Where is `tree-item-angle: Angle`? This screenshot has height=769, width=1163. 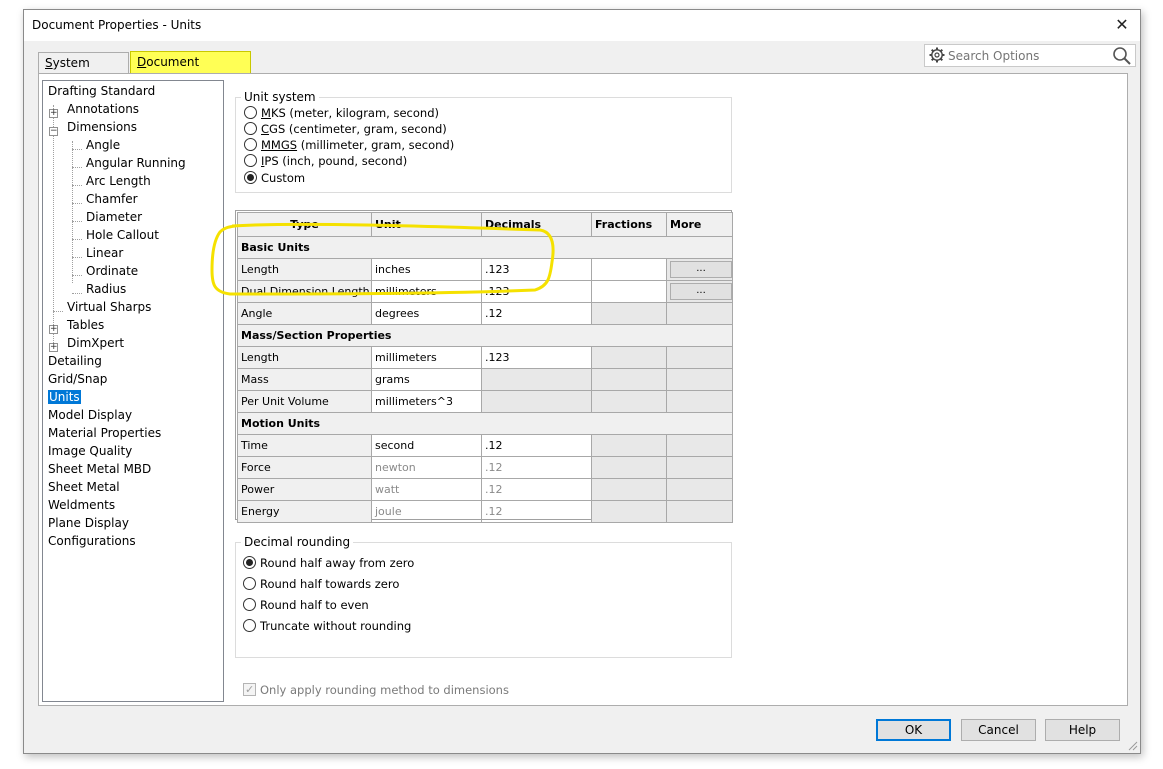 tree-item-angle: Angle is located at coordinates (103, 145).